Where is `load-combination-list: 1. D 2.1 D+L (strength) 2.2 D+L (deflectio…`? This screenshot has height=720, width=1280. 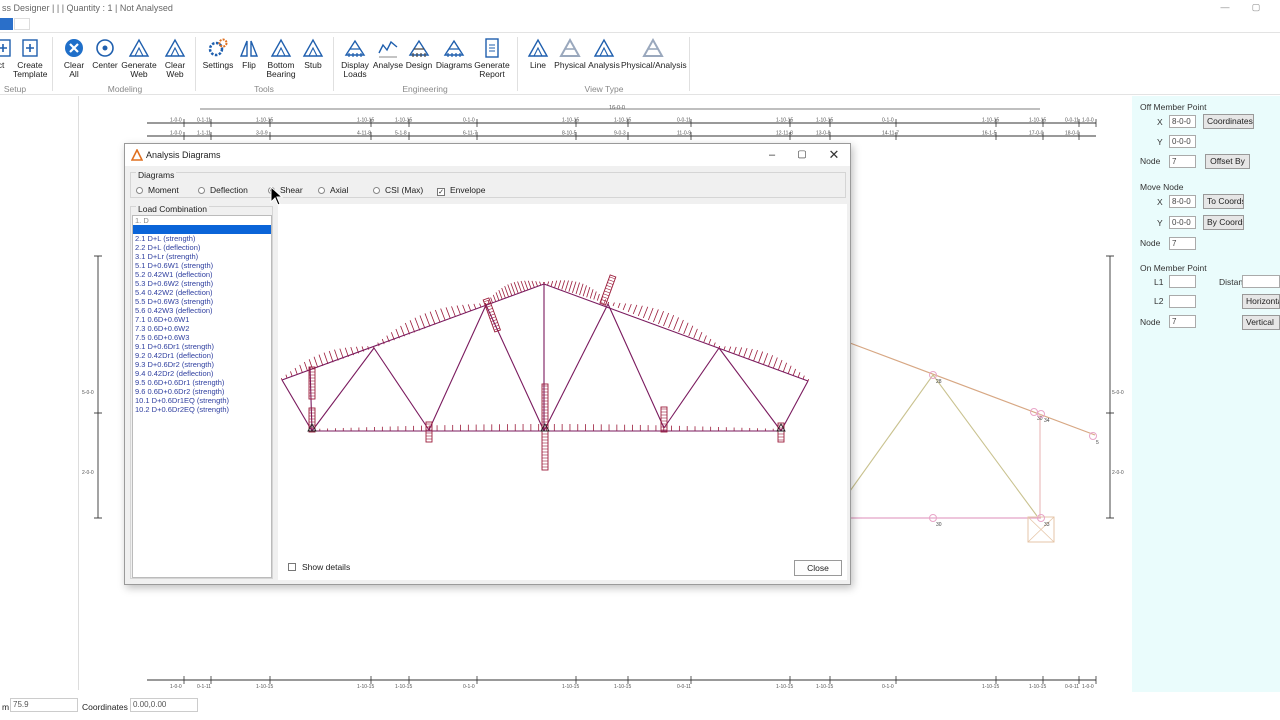 load-combination-list: 1. D 2.1 D+L (strength) 2.2 D+L (deflectio… is located at coordinates (202, 396).